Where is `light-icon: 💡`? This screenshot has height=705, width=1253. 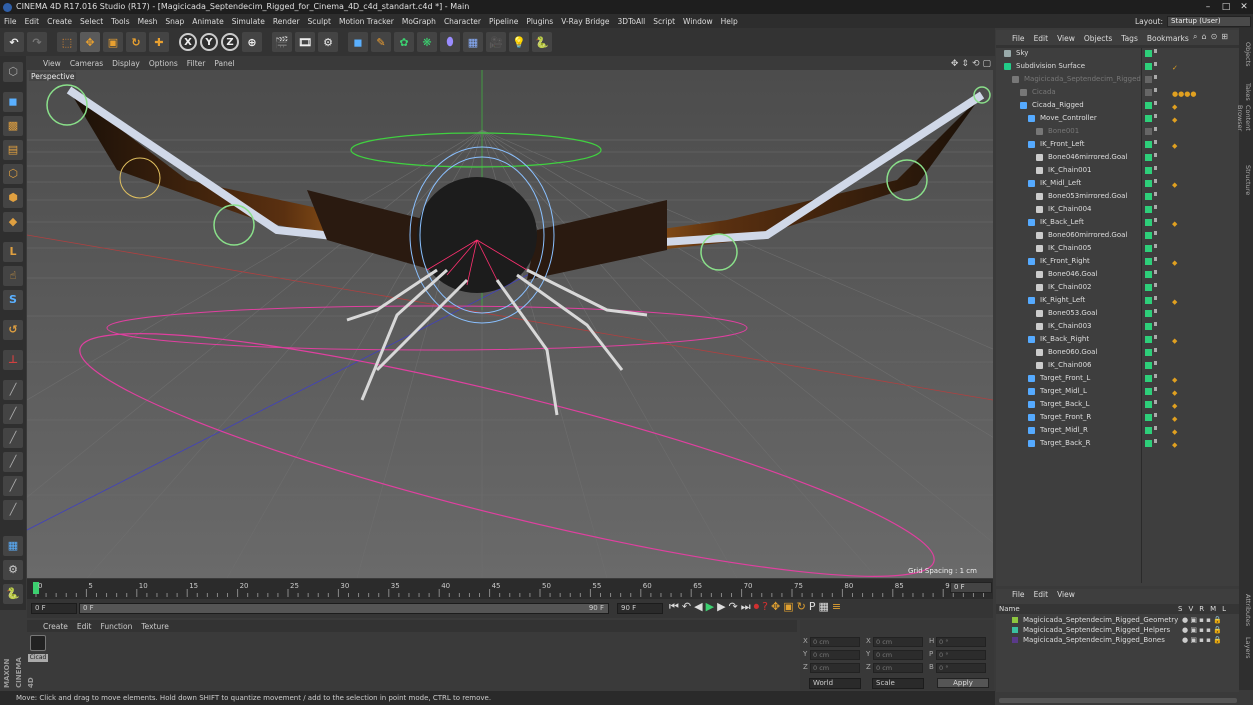
light-icon: 💡 is located at coordinates (519, 42).